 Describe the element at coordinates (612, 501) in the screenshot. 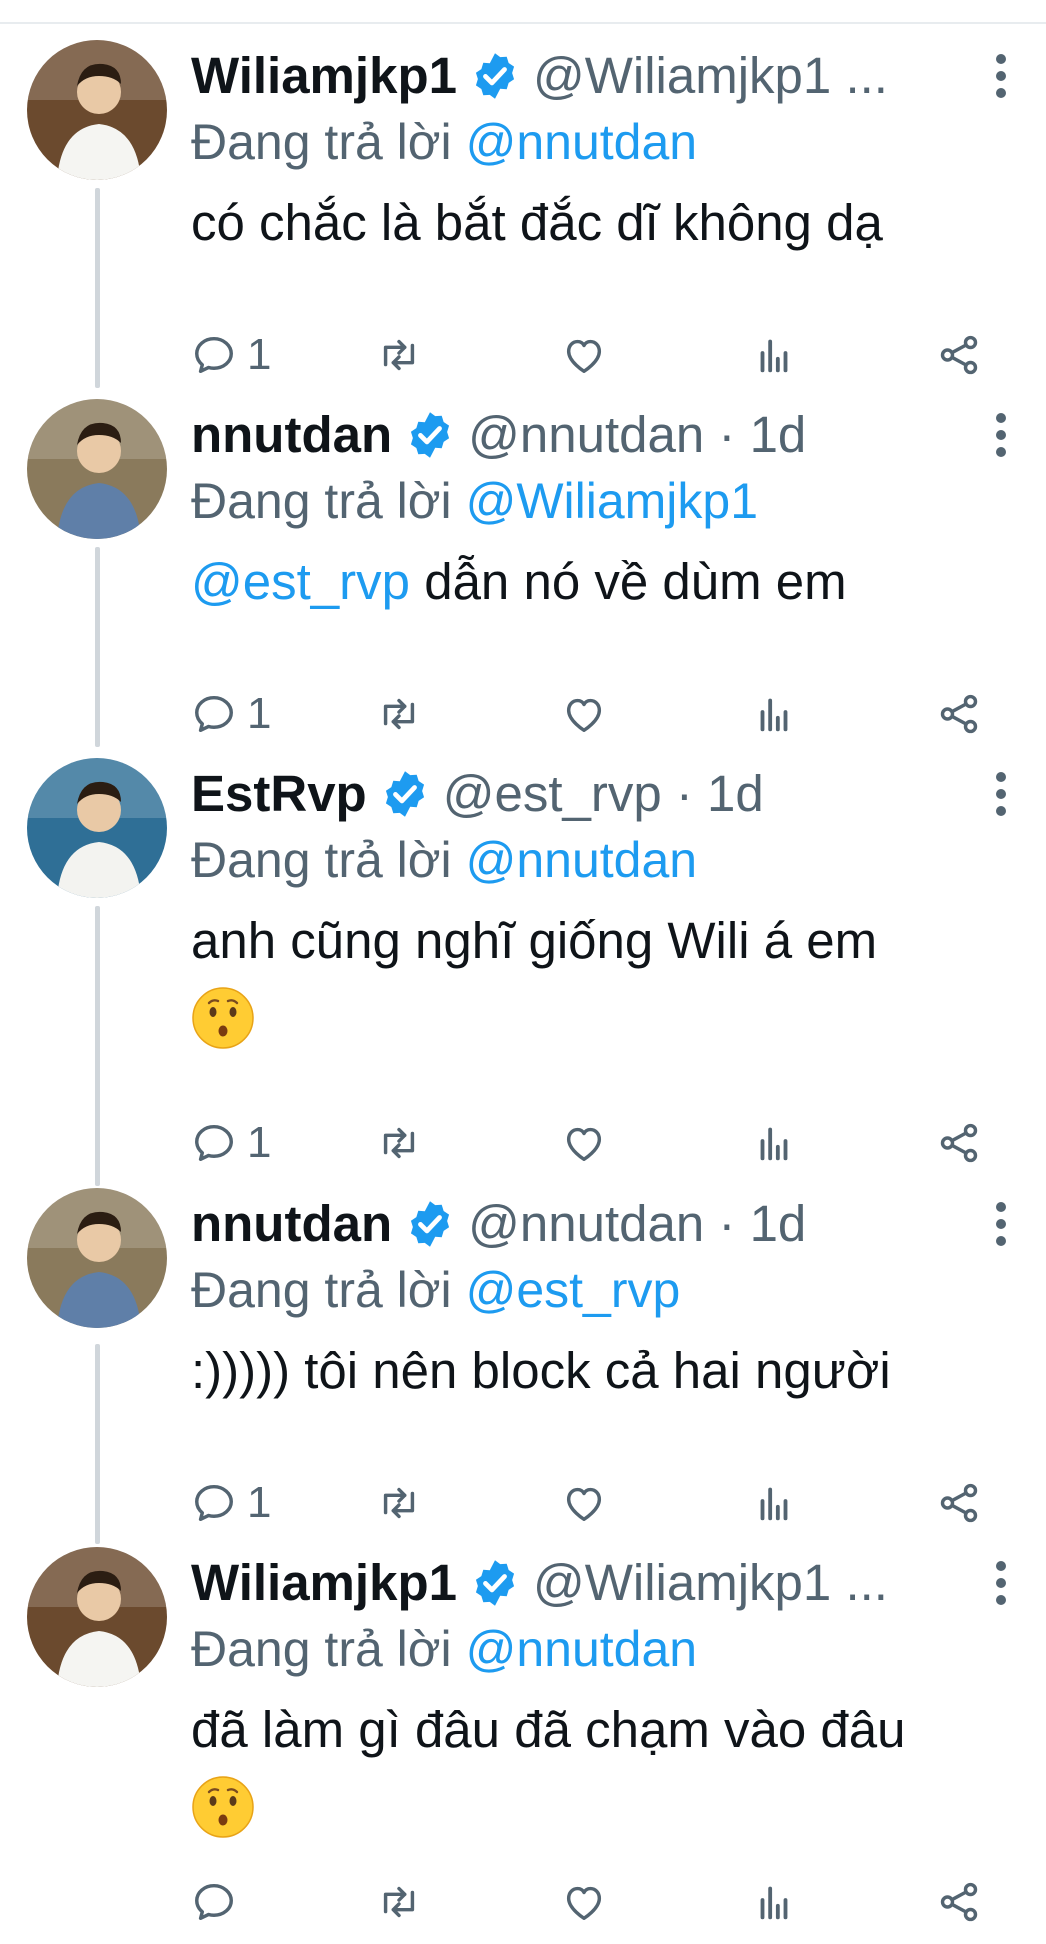

I see `reply-to-mention: @Wiliamjkp1` at that location.